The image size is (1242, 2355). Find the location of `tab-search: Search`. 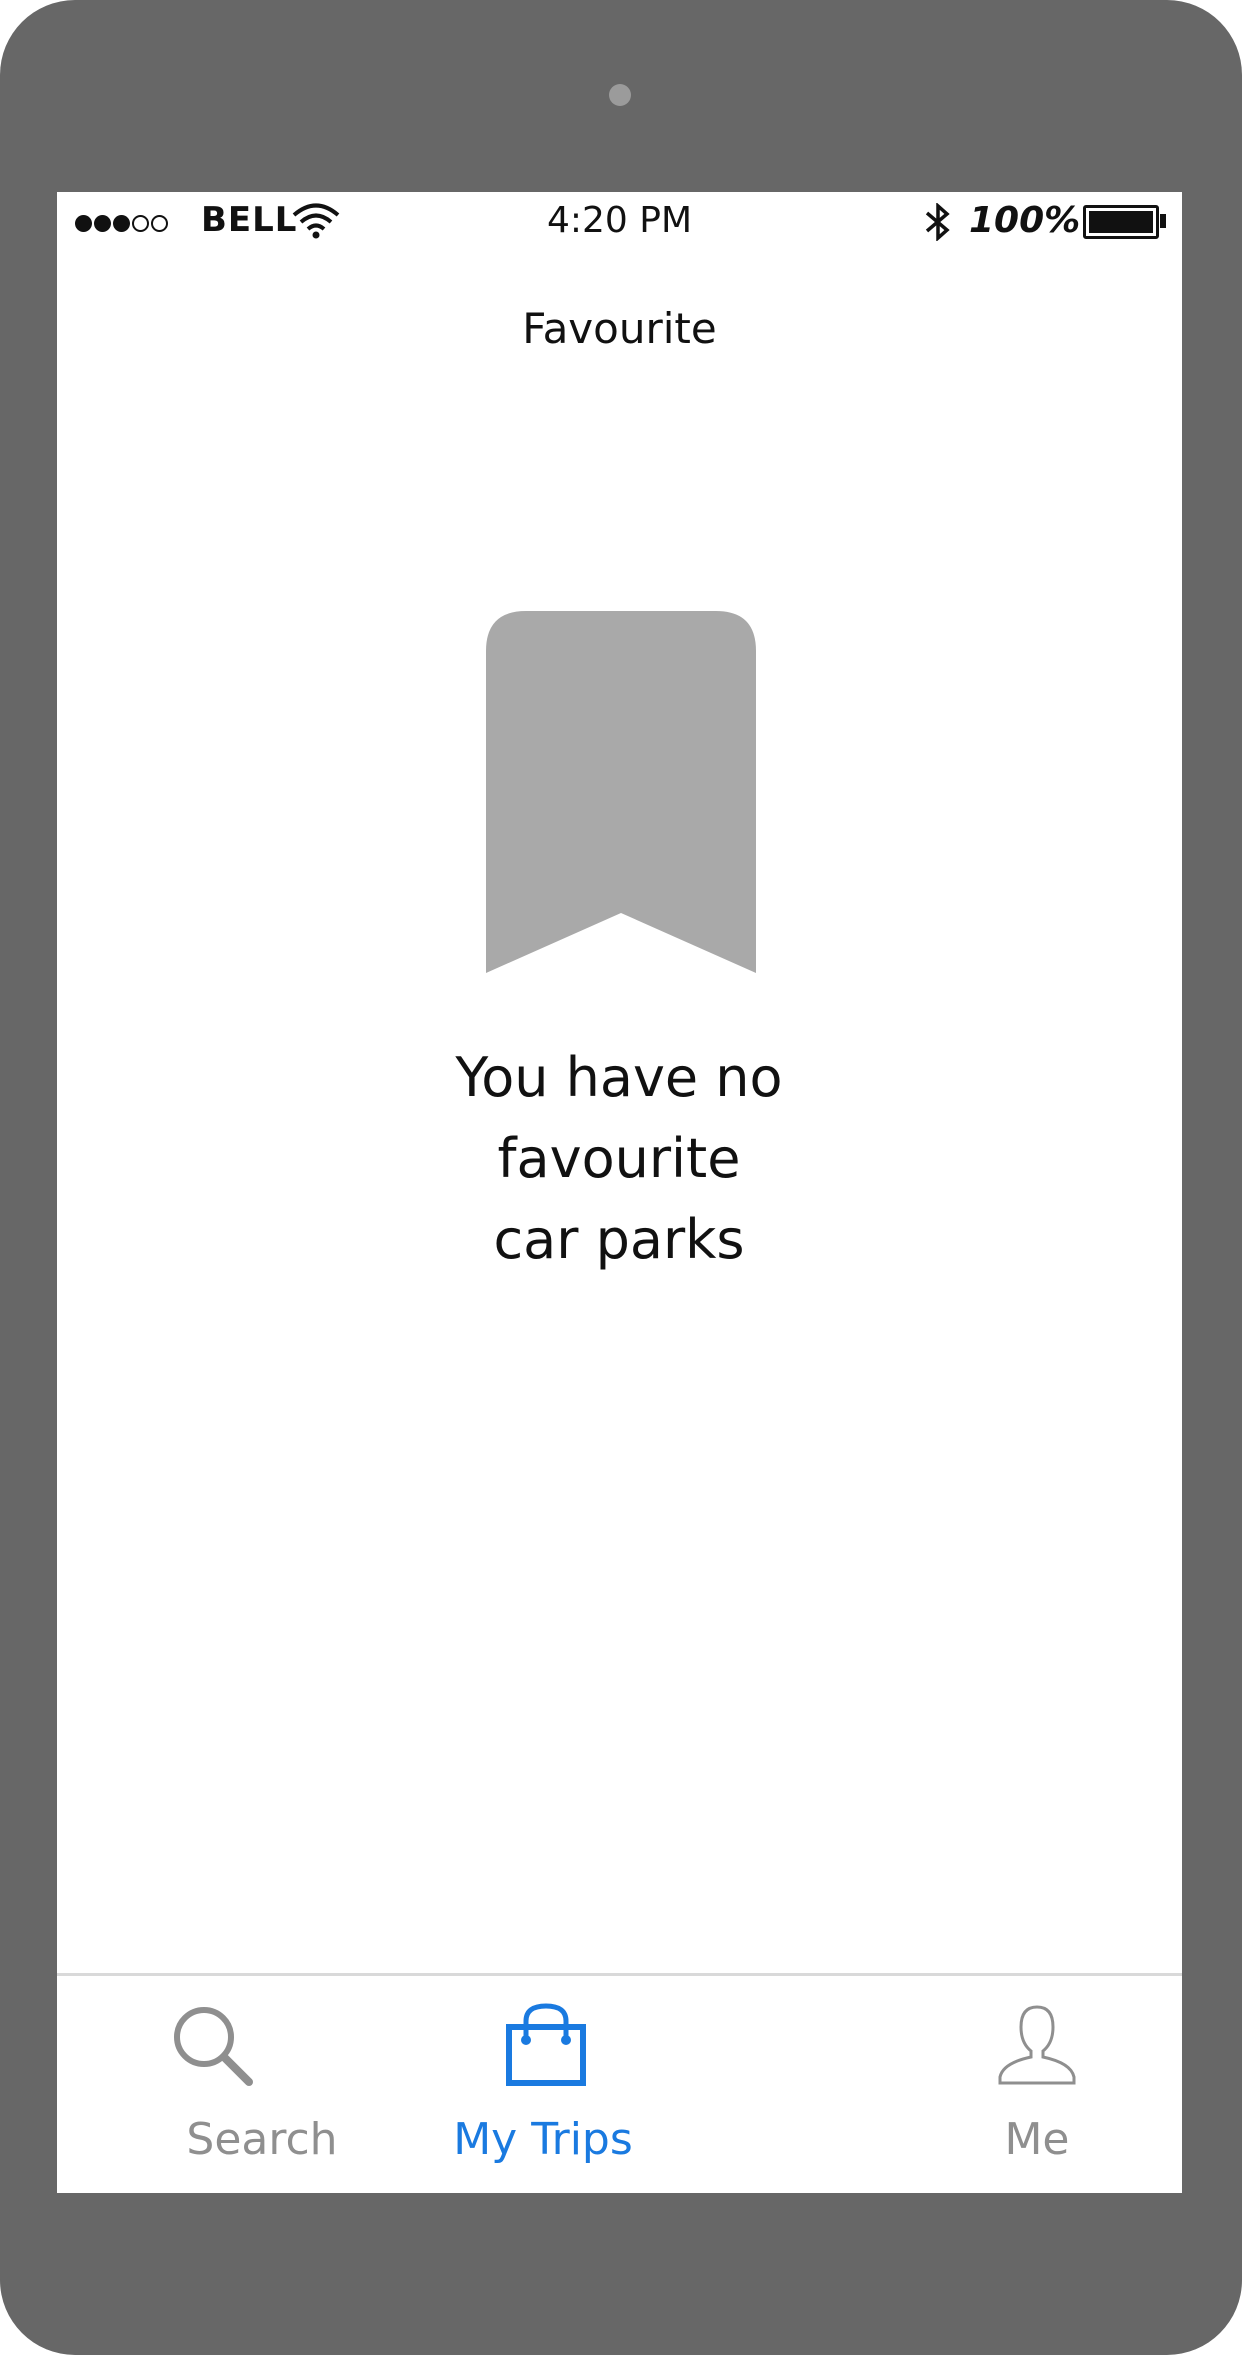

tab-search: Search is located at coordinates (262, 2084).